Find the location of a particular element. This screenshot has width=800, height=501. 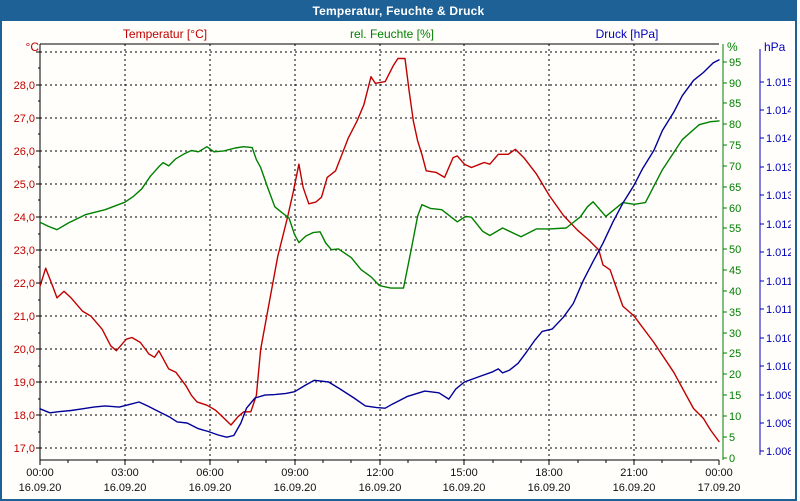

svg-text: 27,0 is located at coordinates (24, 119).